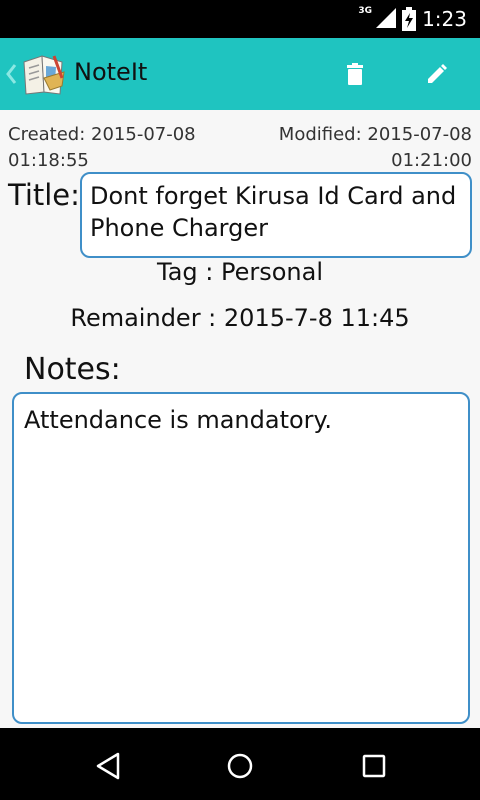 This screenshot has width=480, height=800. I want to click on notes-label: Notes:, so click(72, 369).